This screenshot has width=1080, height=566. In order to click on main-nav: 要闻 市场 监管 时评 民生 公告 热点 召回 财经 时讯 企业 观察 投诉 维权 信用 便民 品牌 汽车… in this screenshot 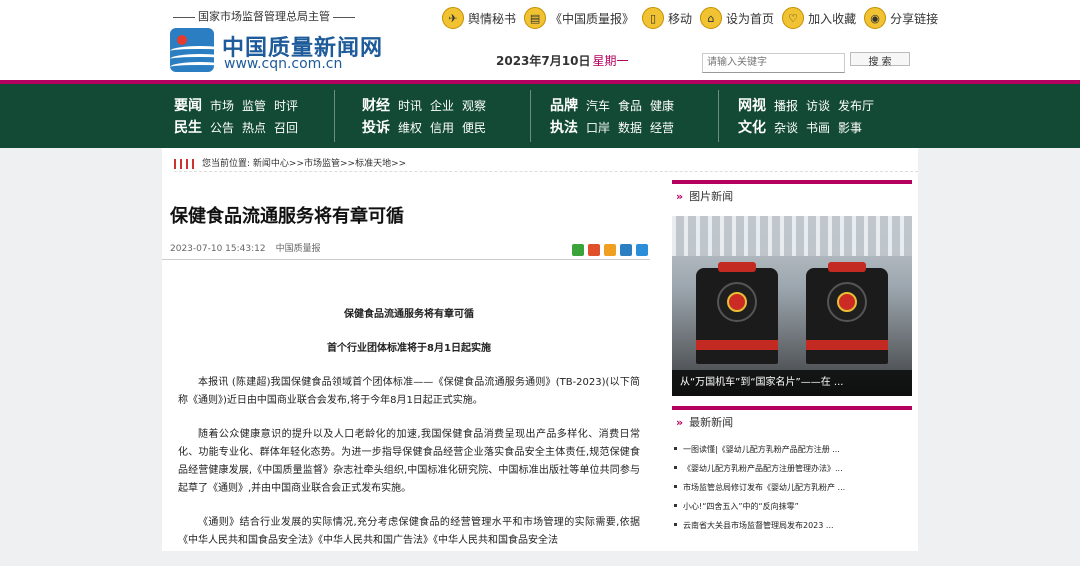, I will do `click(540, 116)`.